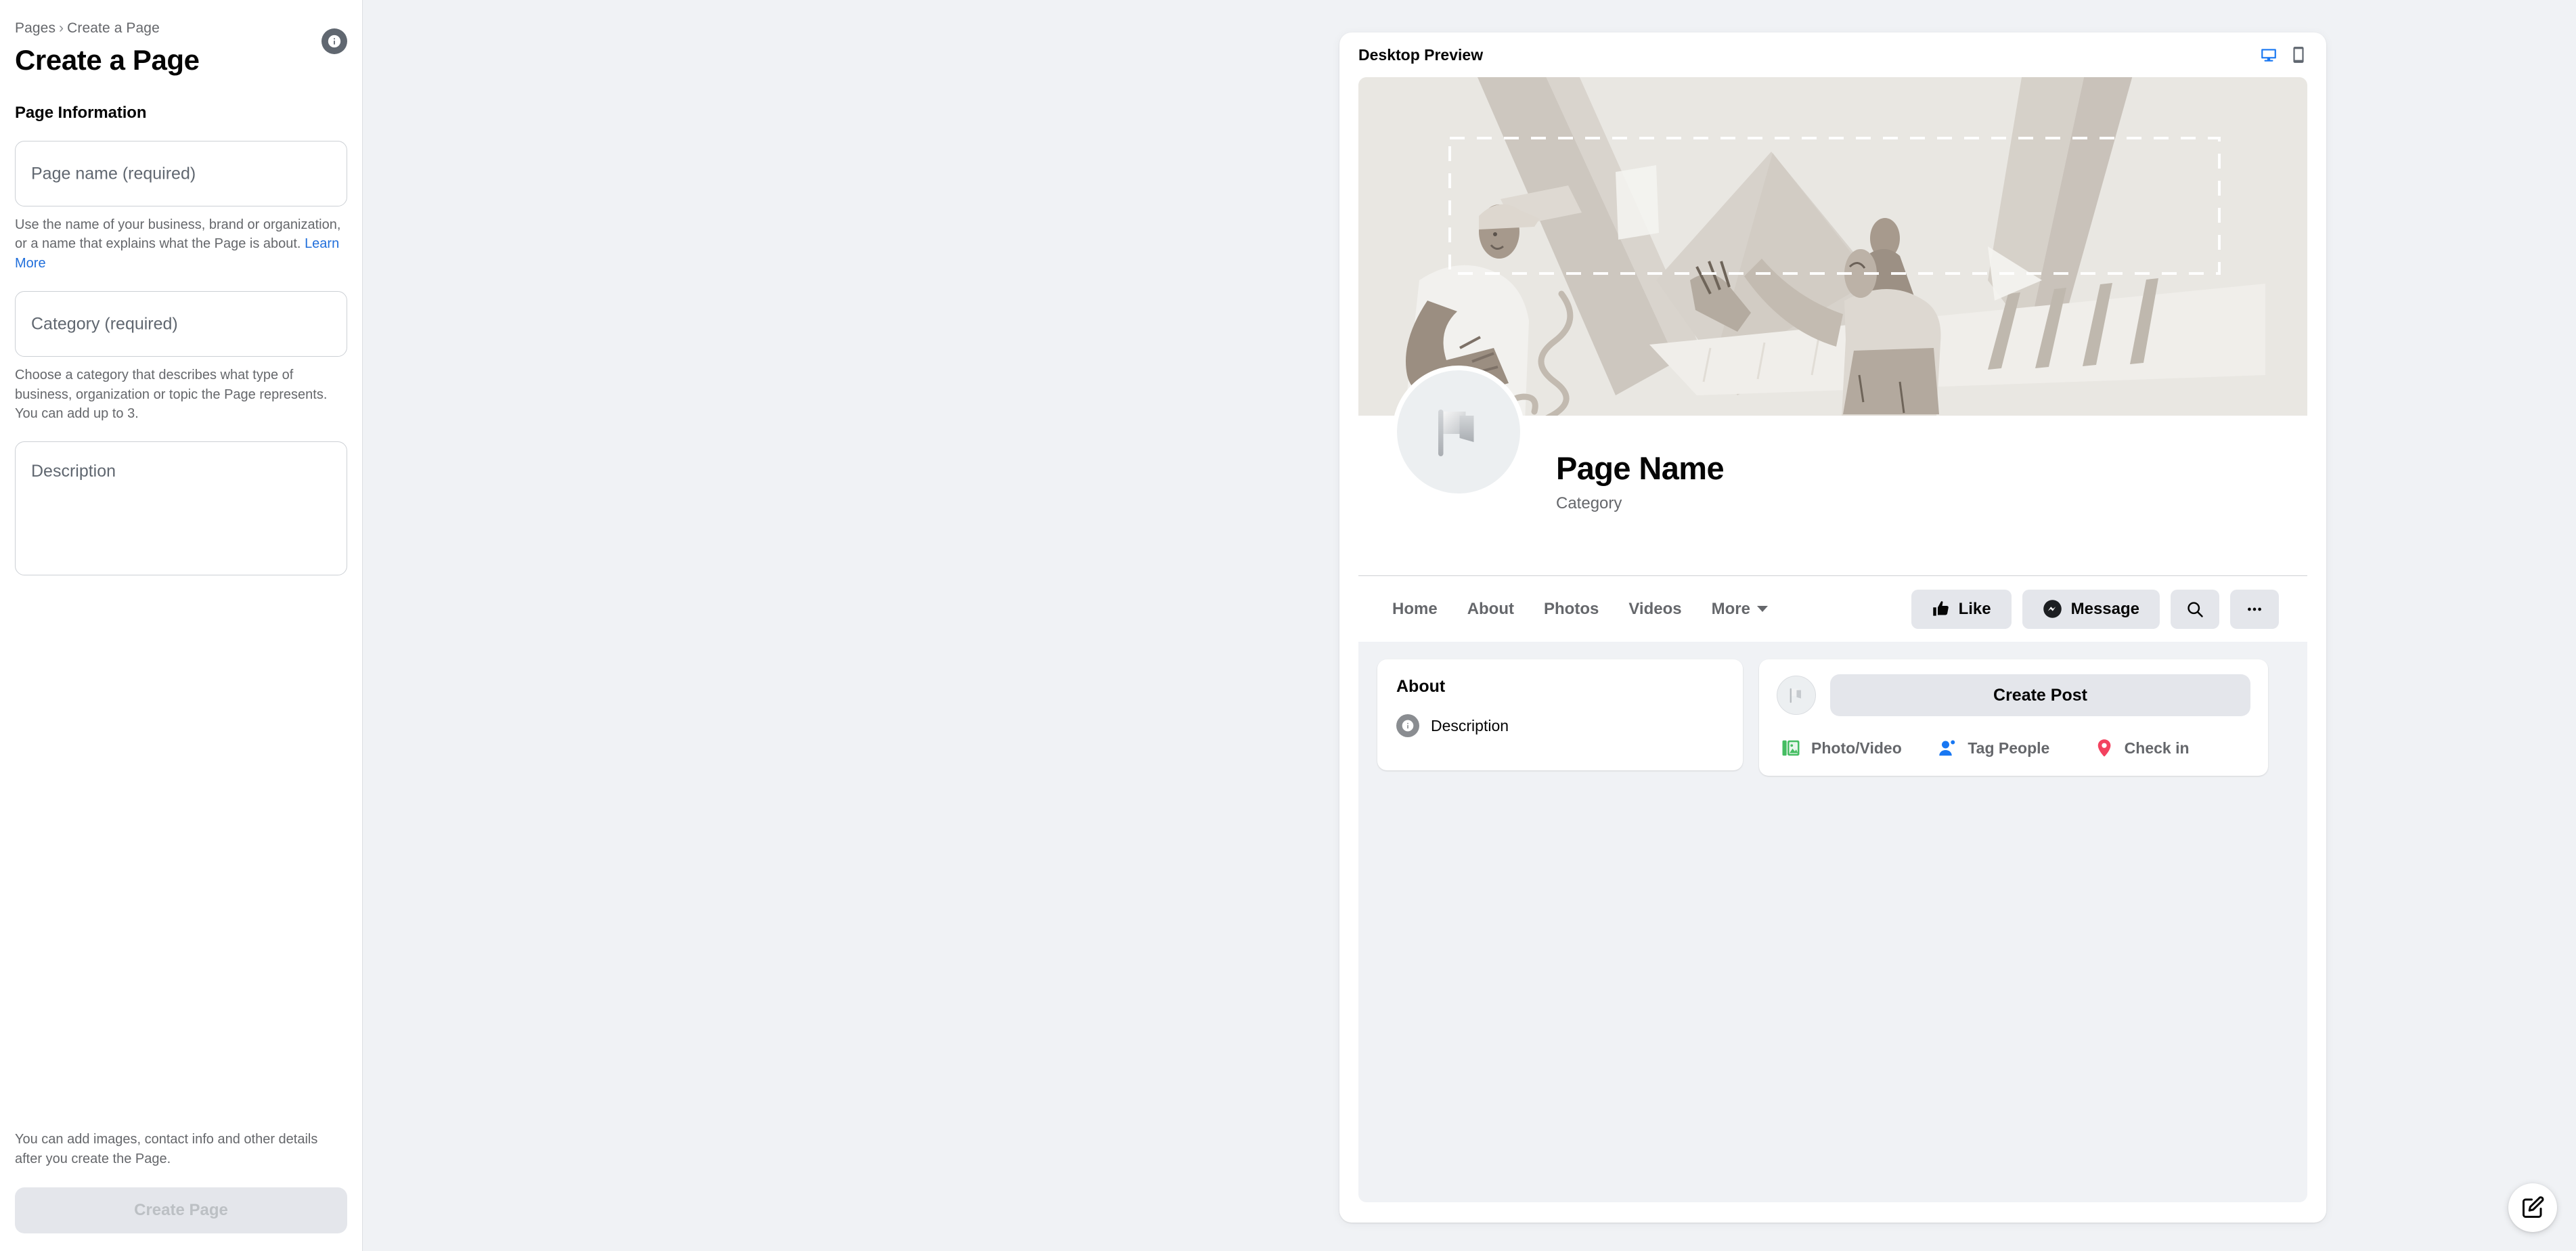 This screenshot has width=2576, height=1251. I want to click on more-options-button, so click(2254, 609).